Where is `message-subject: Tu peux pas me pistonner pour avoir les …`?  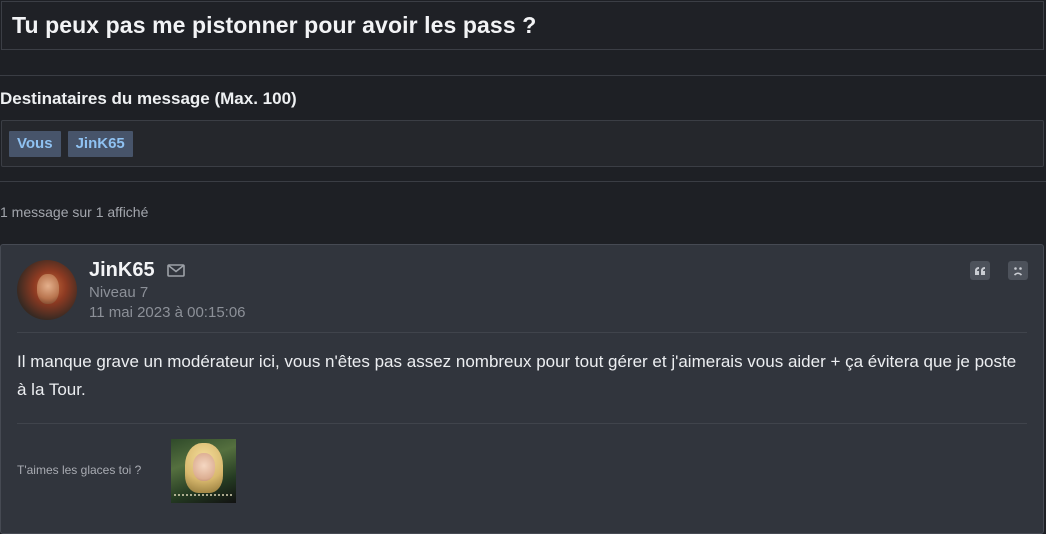 message-subject: Tu peux pas me pistonner pour avoir les … is located at coordinates (274, 25).